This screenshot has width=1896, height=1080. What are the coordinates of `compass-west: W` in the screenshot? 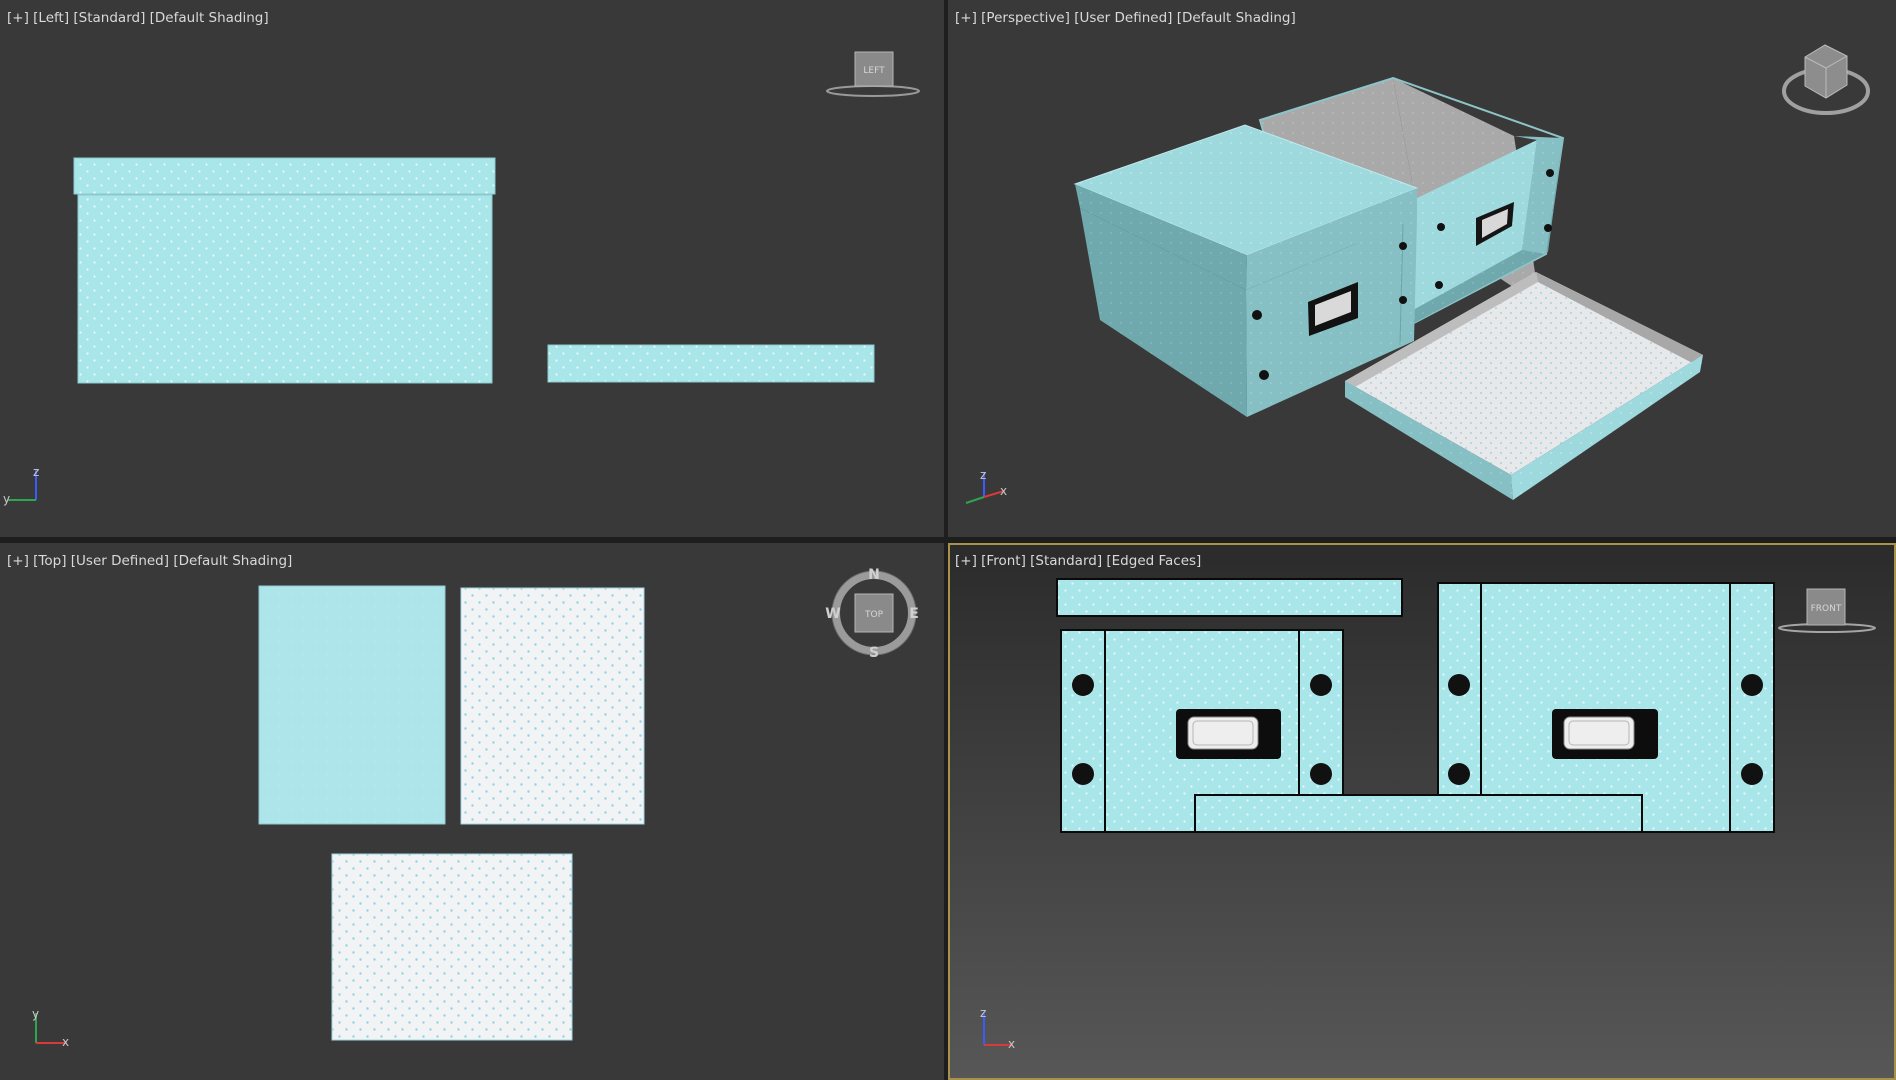 It's located at (832, 614).